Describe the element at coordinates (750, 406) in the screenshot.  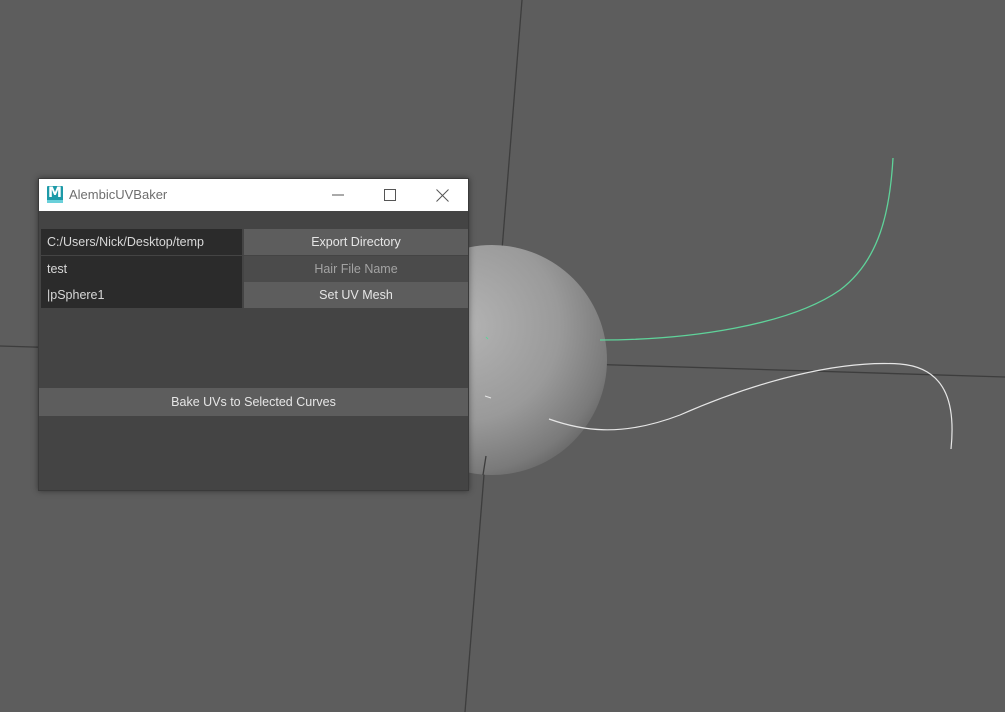
I see `hair-curve` at that location.